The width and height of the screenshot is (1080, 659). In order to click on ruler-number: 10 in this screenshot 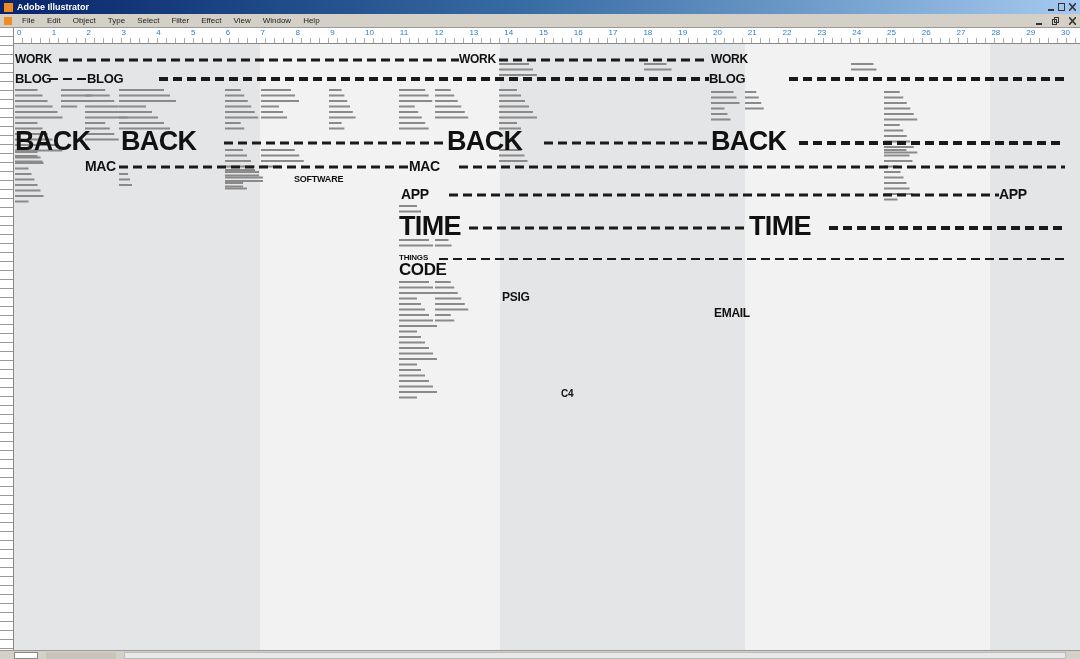, I will do `click(369, 33)`.